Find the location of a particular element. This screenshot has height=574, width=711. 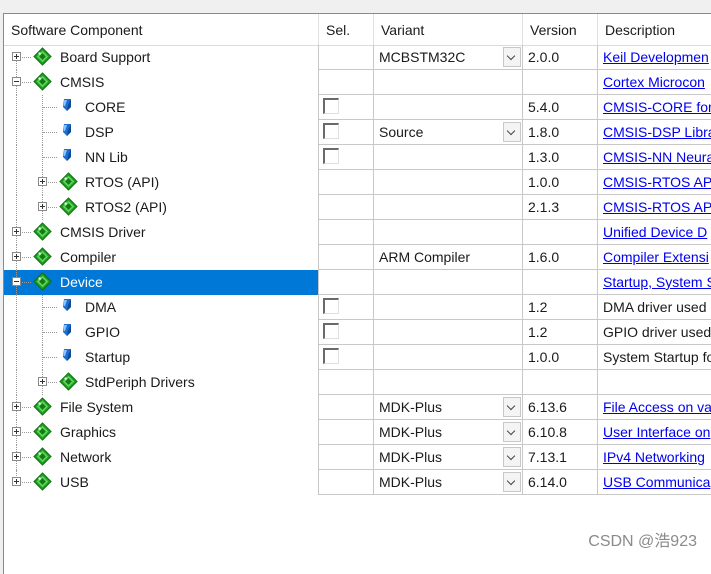

description-cell: IPv4 Networking is located at coordinates (654, 457).